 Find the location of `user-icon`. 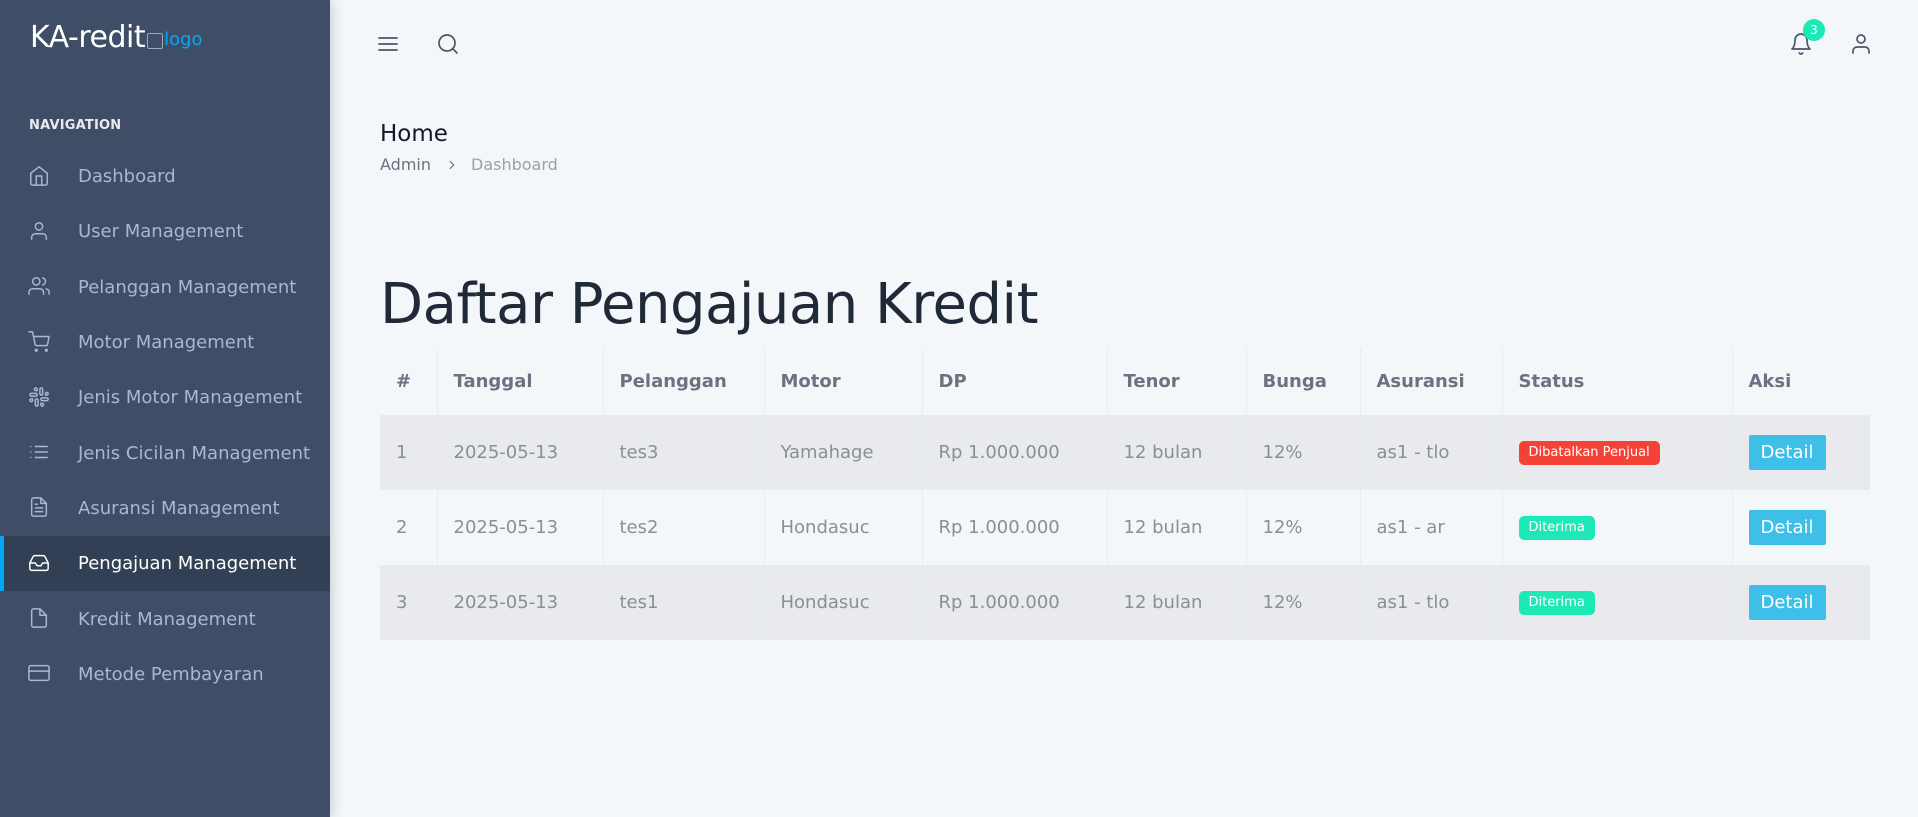

user-icon is located at coordinates (1861, 44).